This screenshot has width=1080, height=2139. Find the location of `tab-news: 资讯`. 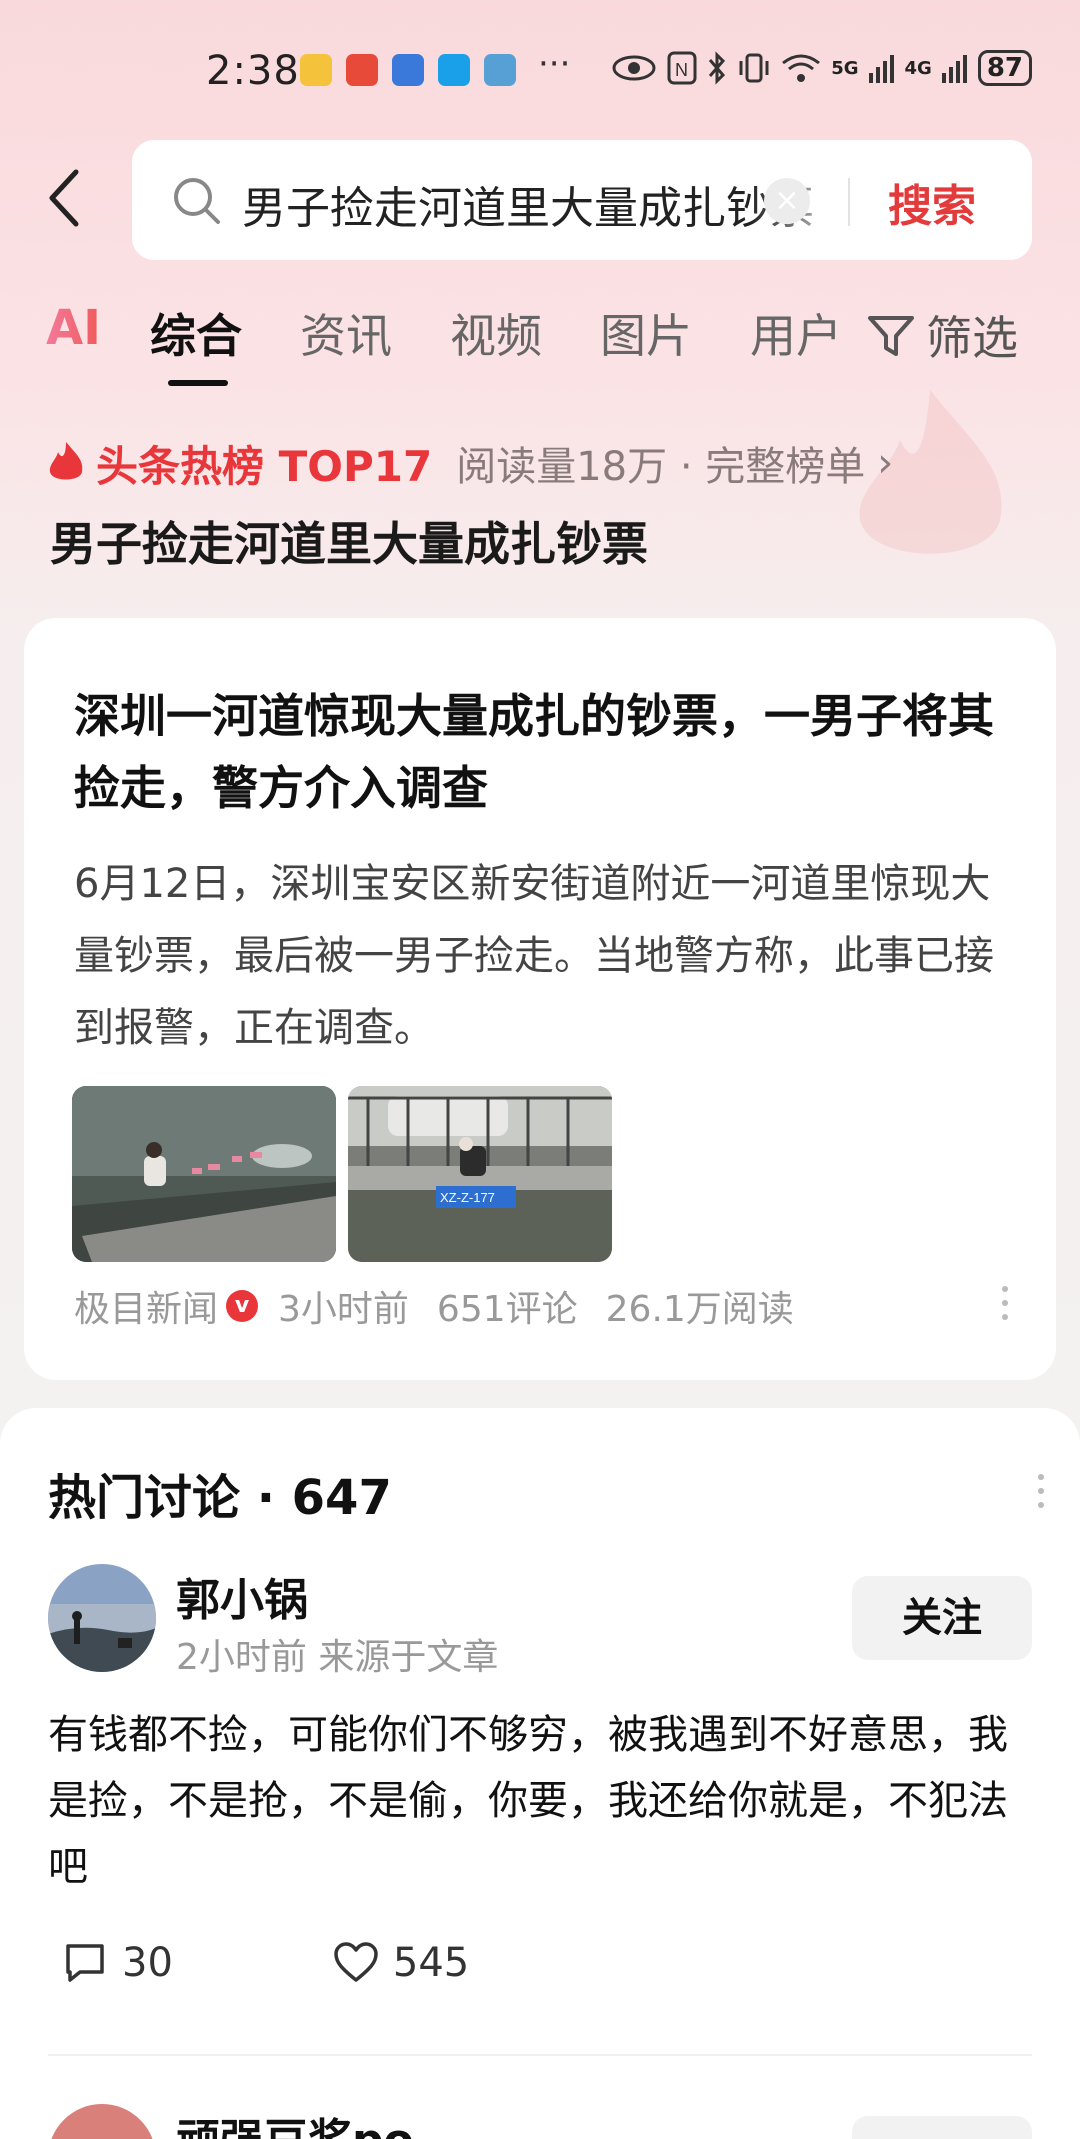

tab-news: 资讯 is located at coordinates (346, 333).